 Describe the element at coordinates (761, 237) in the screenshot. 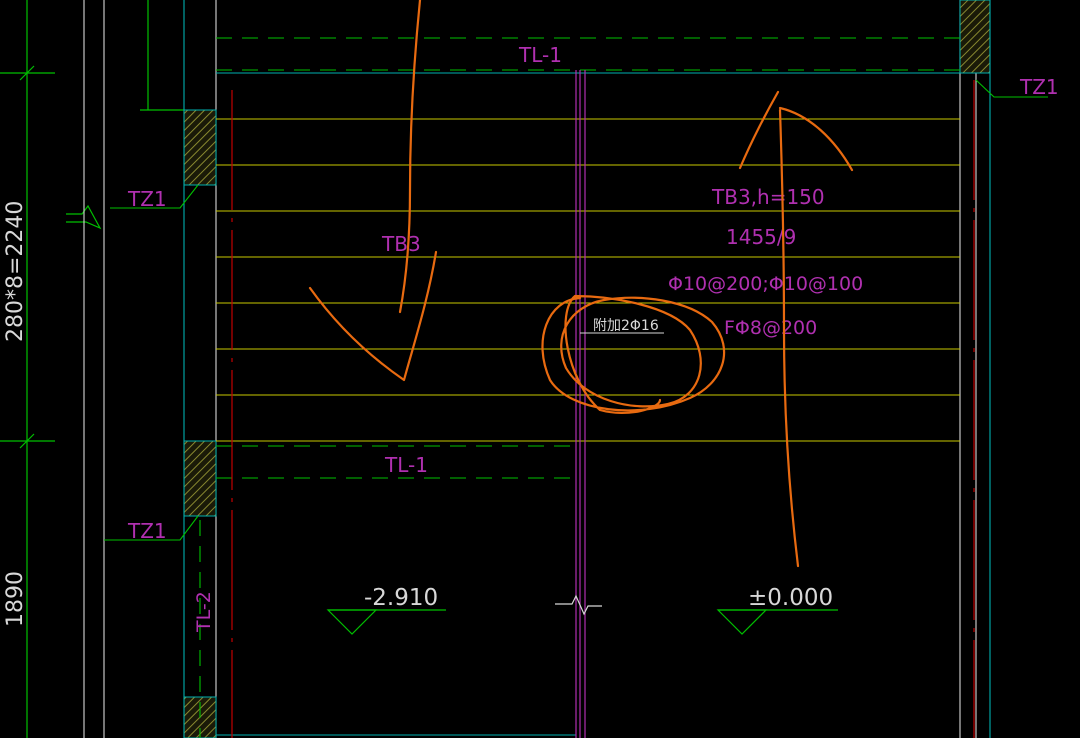

I see `label-tb-size: 1455/9` at that location.